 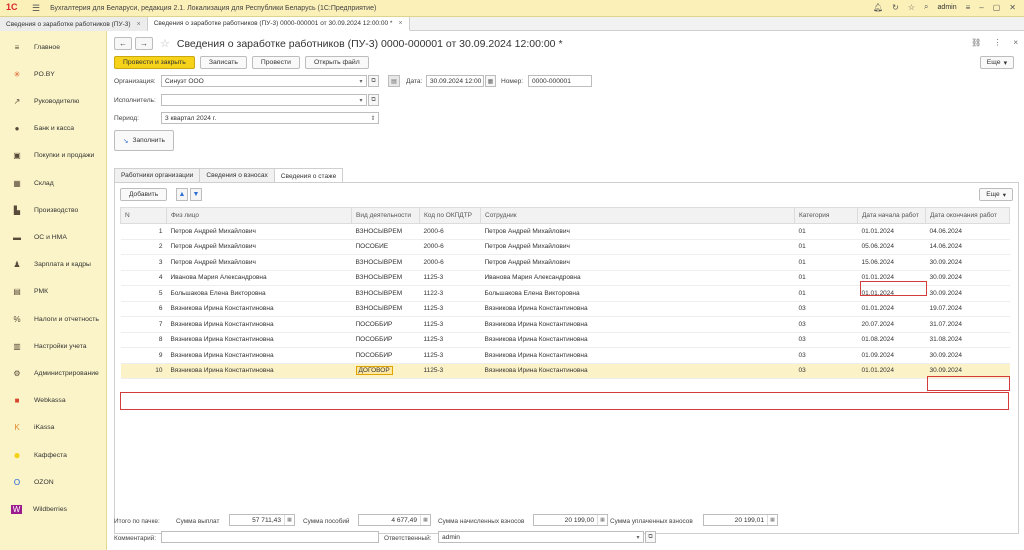 What do you see at coordinates (143, 324) in the screenshot?
I see `table-cell: 7` at bounding box center [143, 324].